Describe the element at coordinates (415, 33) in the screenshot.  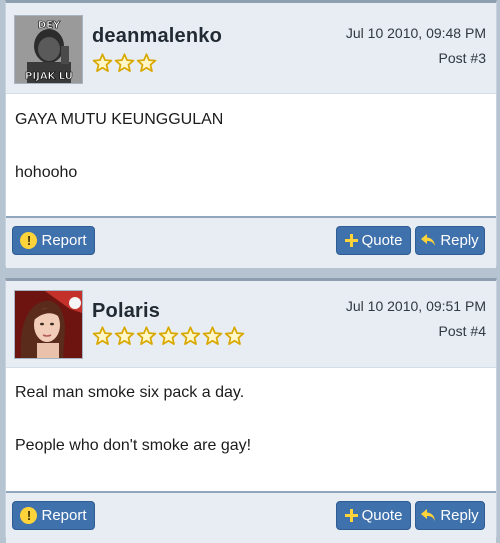
I see `post-date: Jul 10 2010, 09:48 PM` at that location.